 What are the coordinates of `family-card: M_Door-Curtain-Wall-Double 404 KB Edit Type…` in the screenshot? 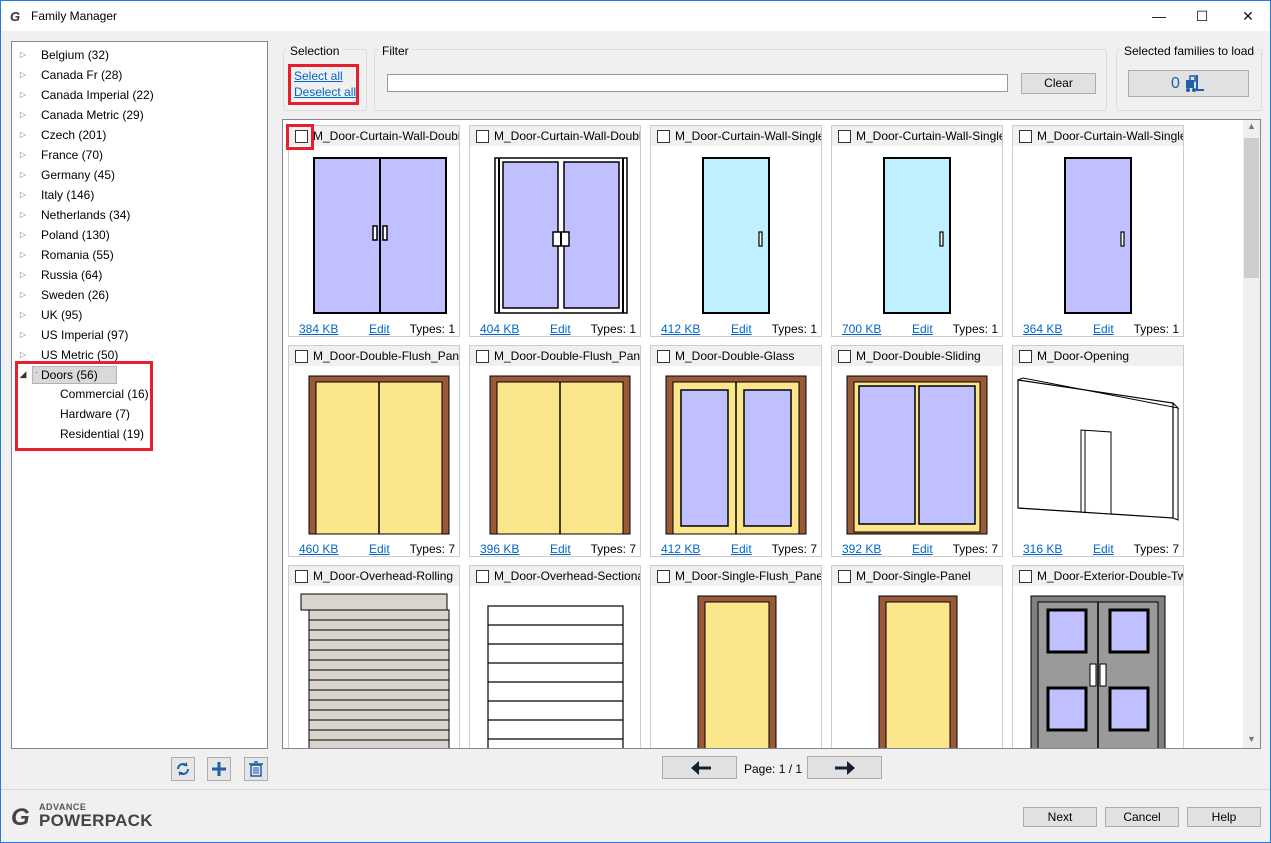 It's located at (555, 231).